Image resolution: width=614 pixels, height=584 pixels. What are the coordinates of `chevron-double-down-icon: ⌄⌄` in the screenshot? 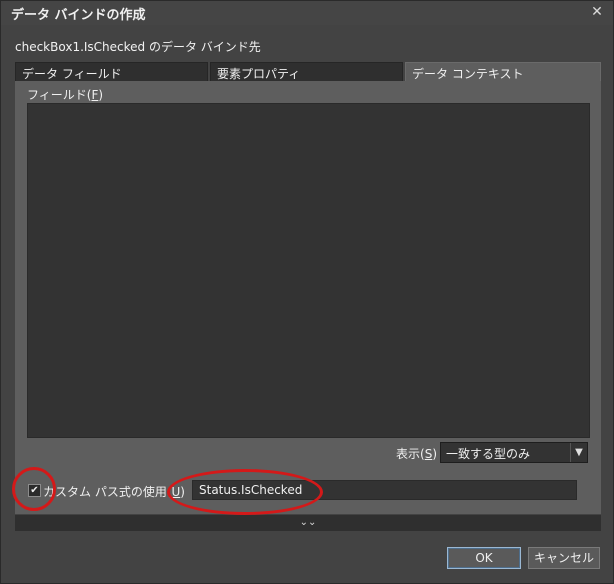 It's located at (308, 522).